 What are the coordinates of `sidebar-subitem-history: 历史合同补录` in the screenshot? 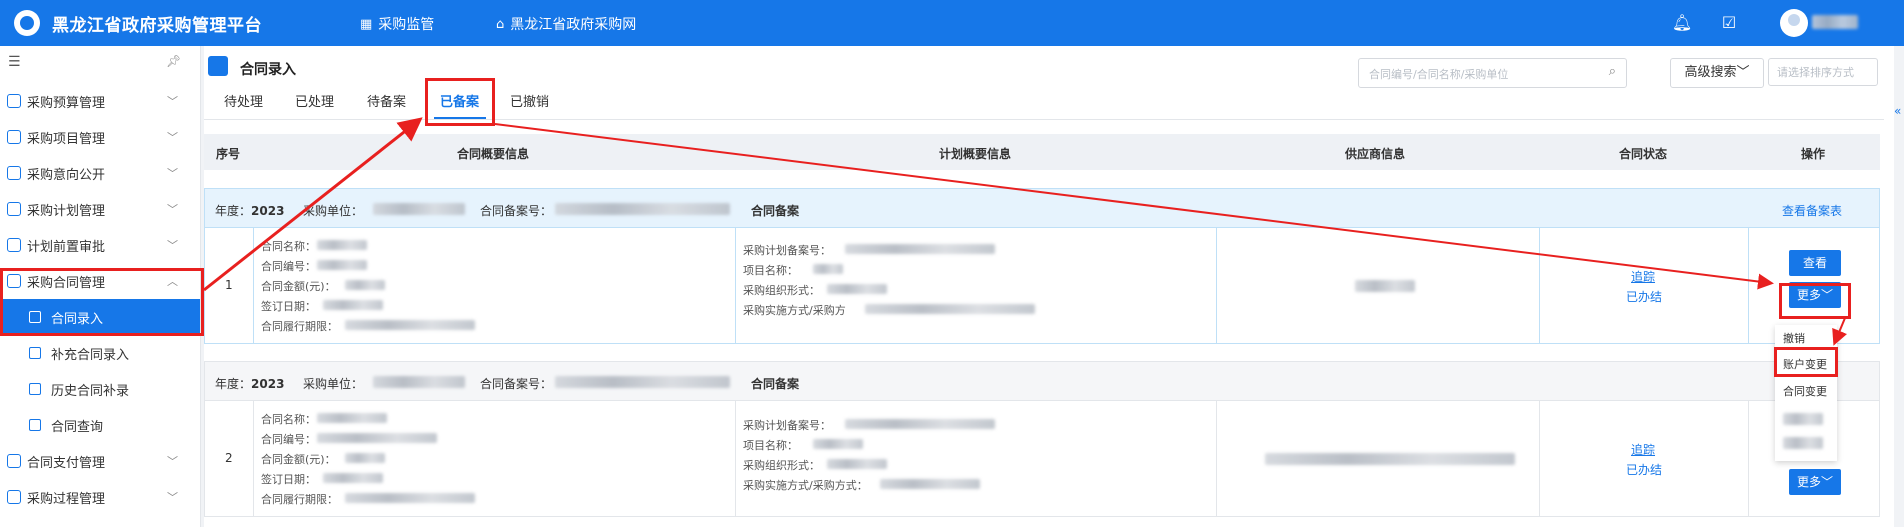 It's located at (100, 389).